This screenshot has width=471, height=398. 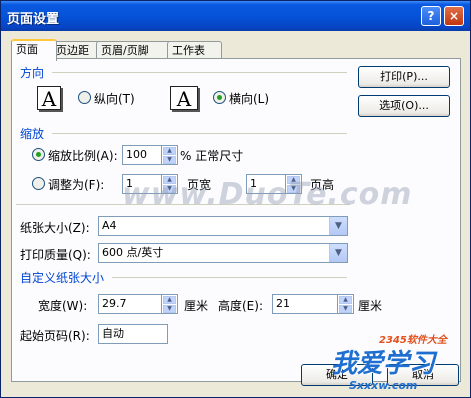 I want to click on tab-sheet: 工作表, so click(x=194, y=50).